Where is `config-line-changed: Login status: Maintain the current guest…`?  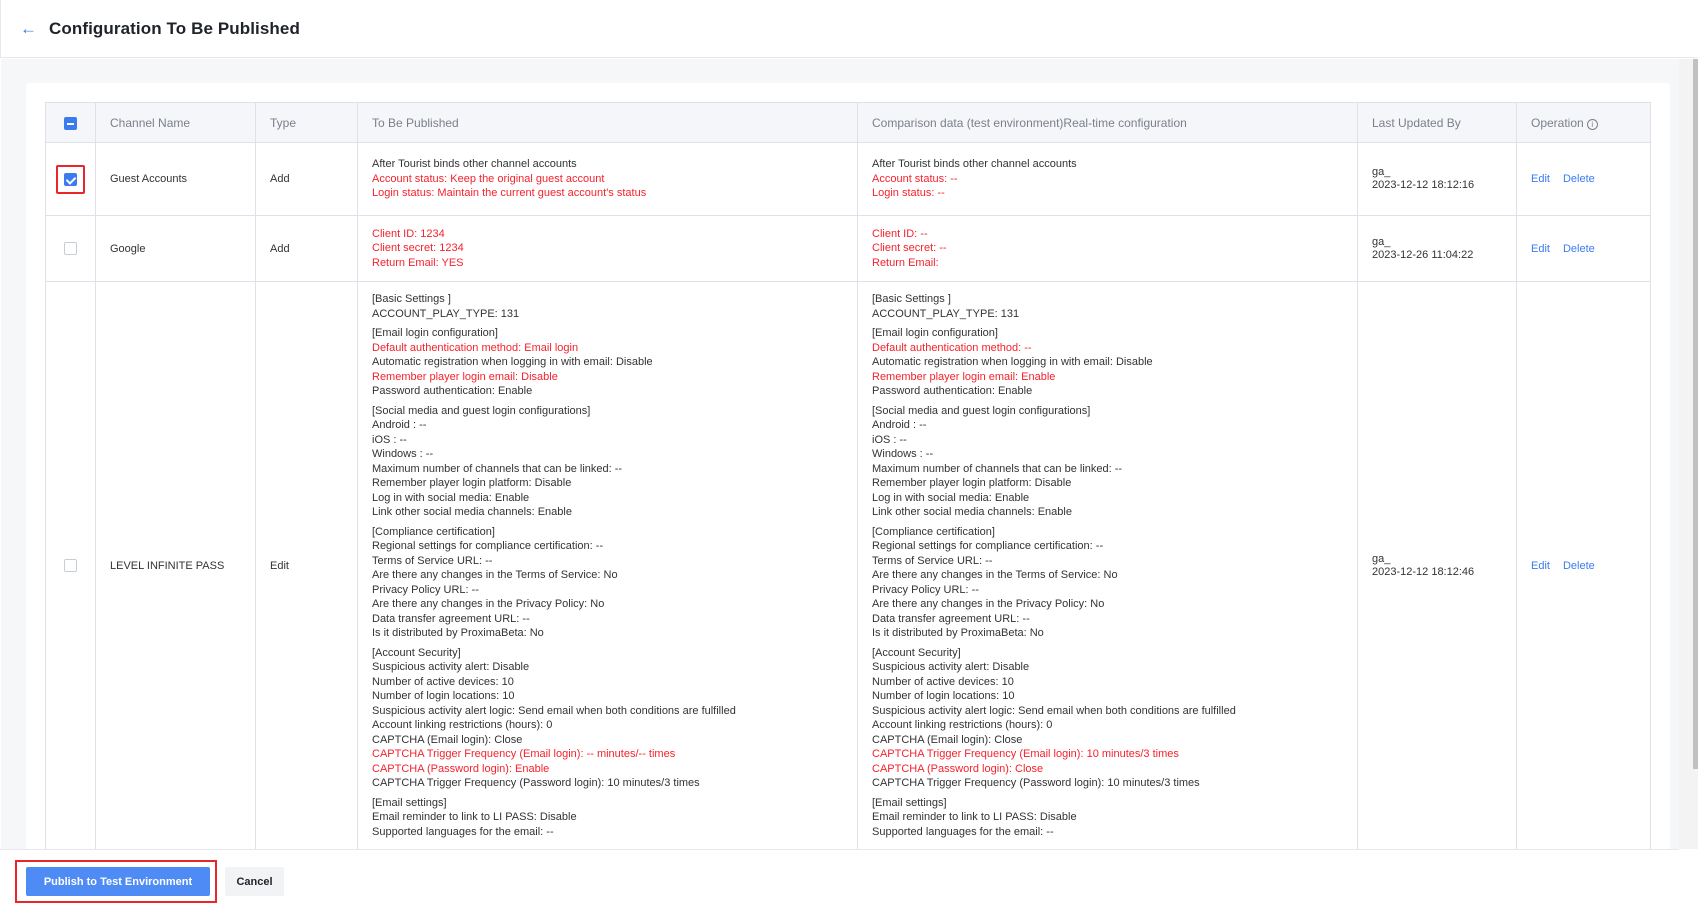 config-line-changed: Login status: Maintain the current guest… is located at coordinates (509, 193).